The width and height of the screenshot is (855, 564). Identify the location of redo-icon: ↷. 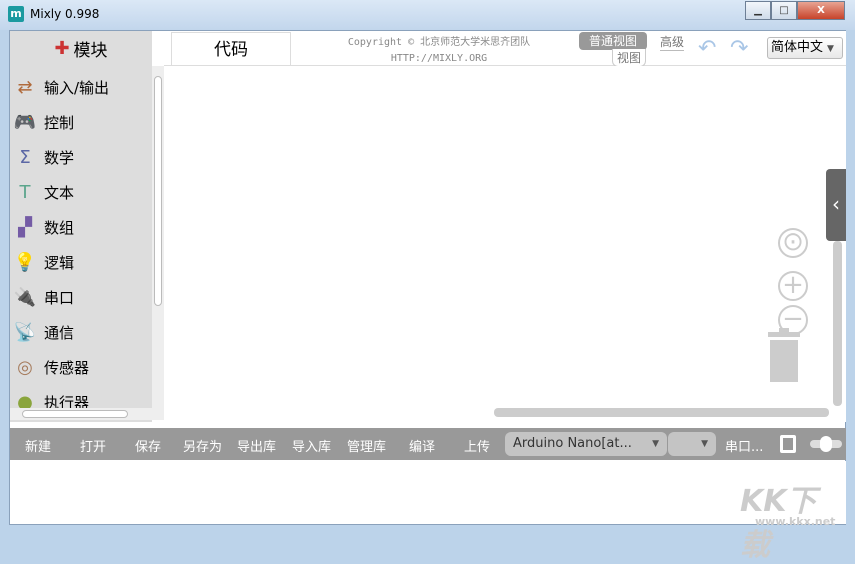
(739, 48).